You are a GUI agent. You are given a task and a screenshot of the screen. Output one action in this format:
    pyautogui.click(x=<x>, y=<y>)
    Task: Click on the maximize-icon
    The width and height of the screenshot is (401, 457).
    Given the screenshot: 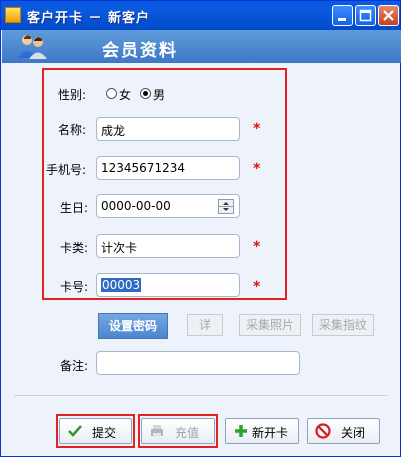 What is the action you would take?
    pyautogui.click(x=365, y=15)
    